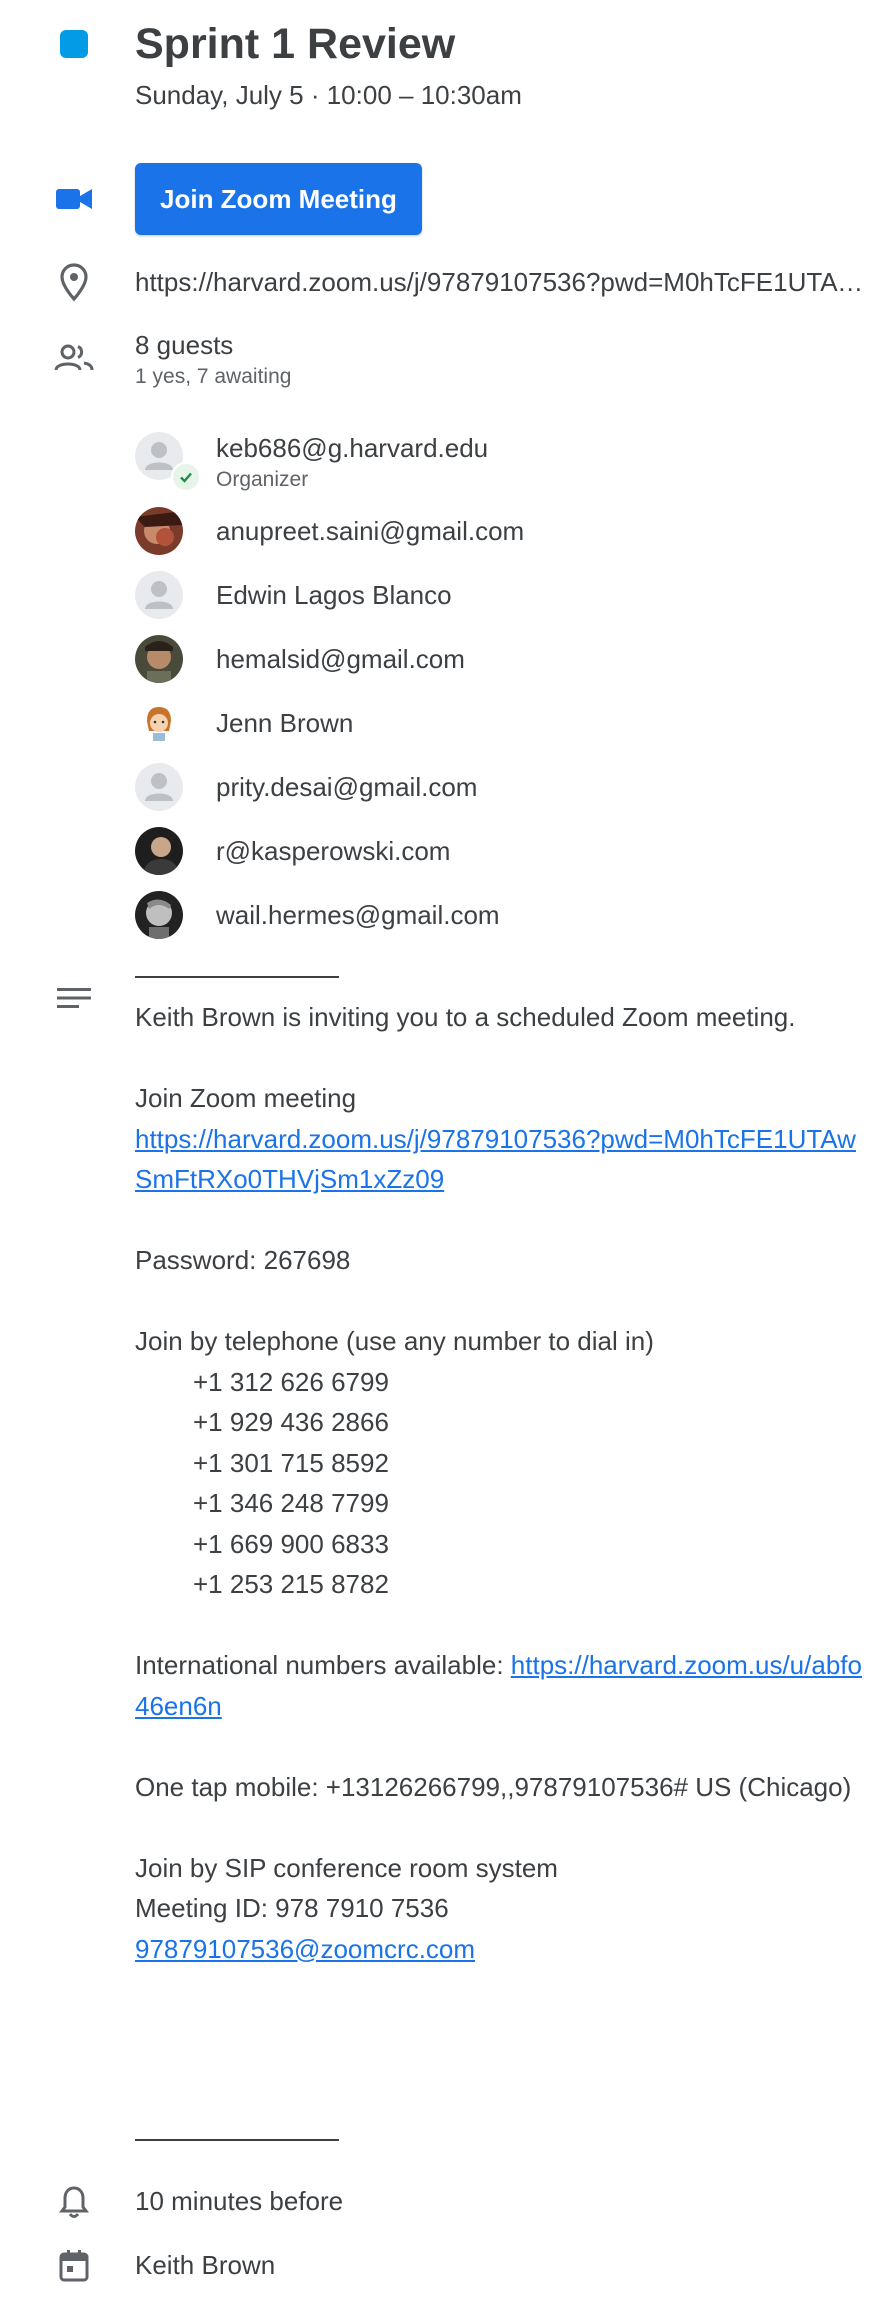  Describe the element at coordinates (502, 915) in the screenshot. I see `guest-item: wail.hermes@gmail.com` at that location.